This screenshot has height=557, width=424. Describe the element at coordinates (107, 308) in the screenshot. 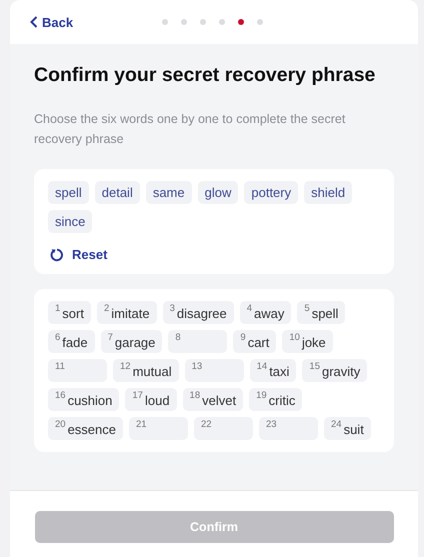

I see `slot-number: 2` at that location.